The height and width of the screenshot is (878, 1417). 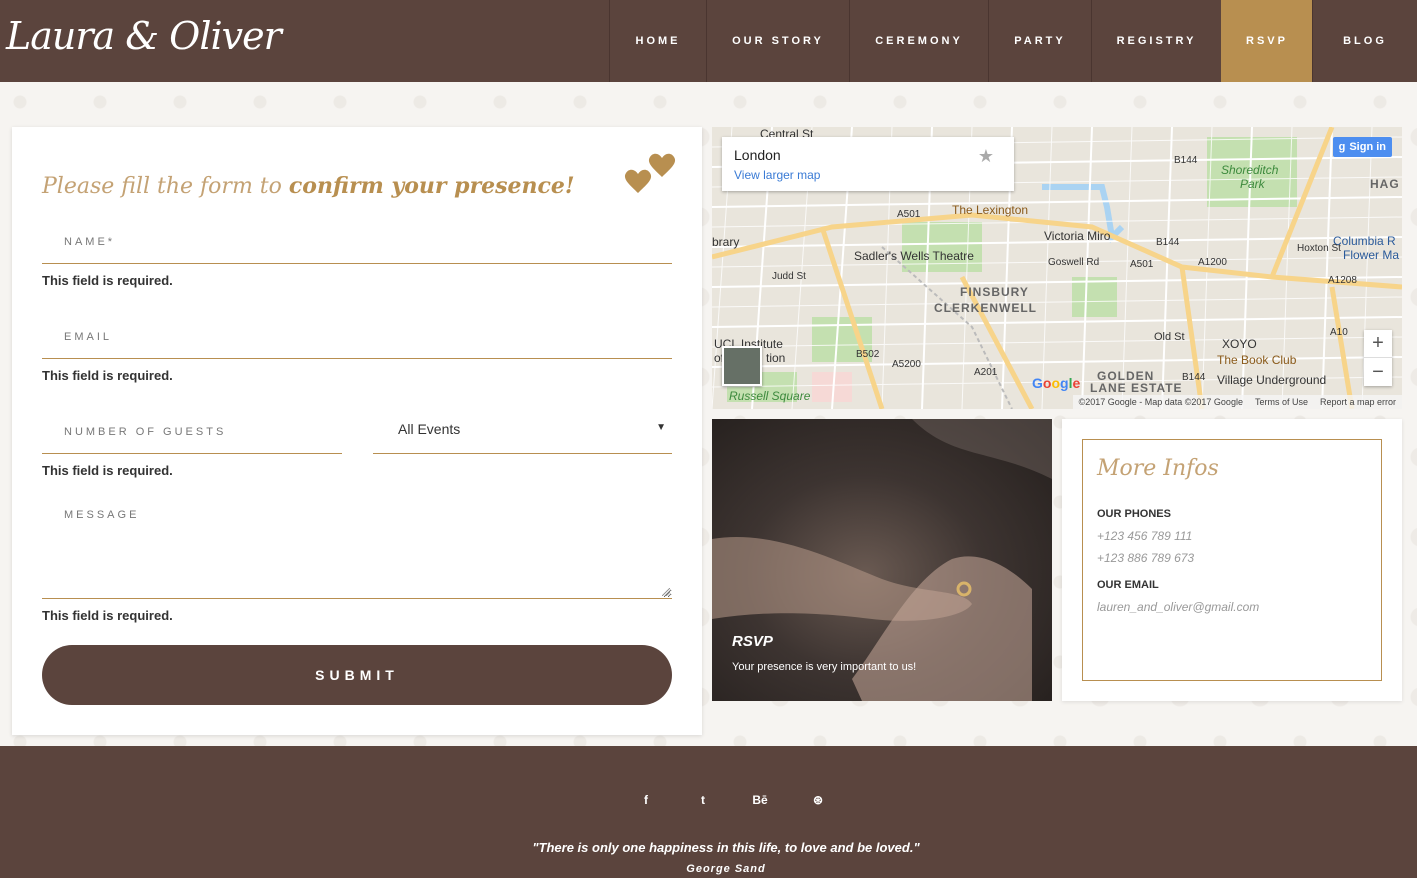 What do you see at coordinates (102, 515) in the screenshot?
I see `message-label: MESSAGE` at bounding box center [102, 515].